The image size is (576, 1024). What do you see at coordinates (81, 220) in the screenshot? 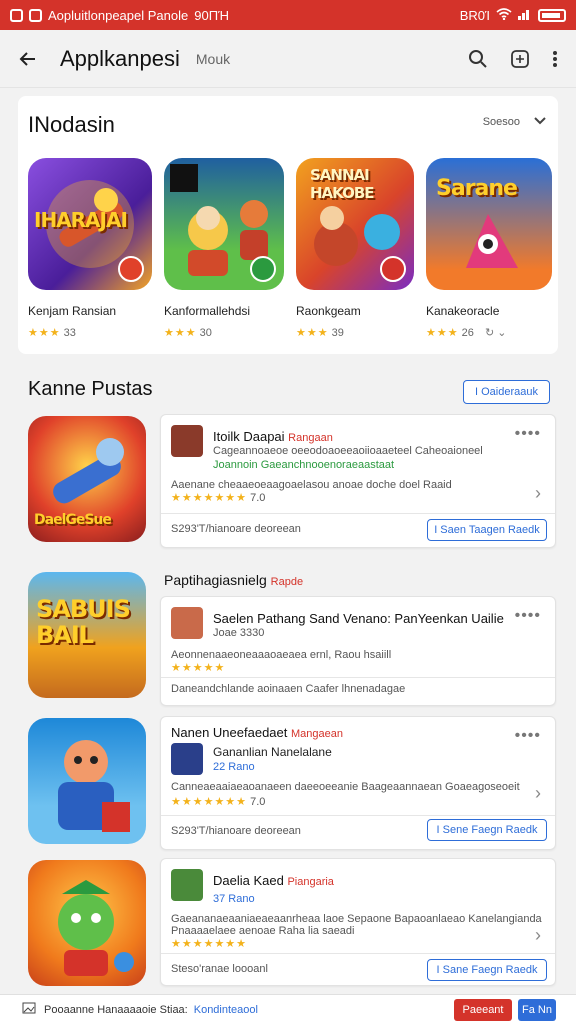
I see `featured-app-art-text: IHARAJAI` at bounding box center [81, 220].